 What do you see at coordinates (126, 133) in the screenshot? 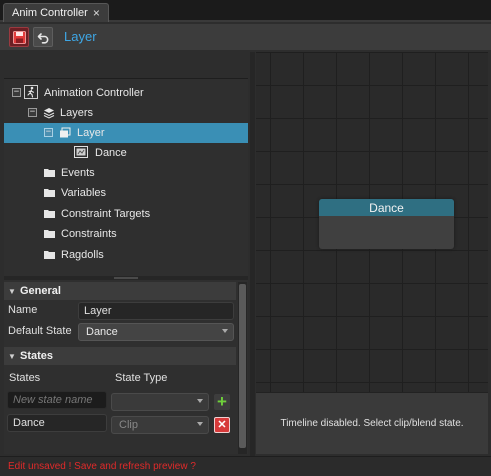
I see `tree-item-layer: − Layer` at bounding box center [126, 133].